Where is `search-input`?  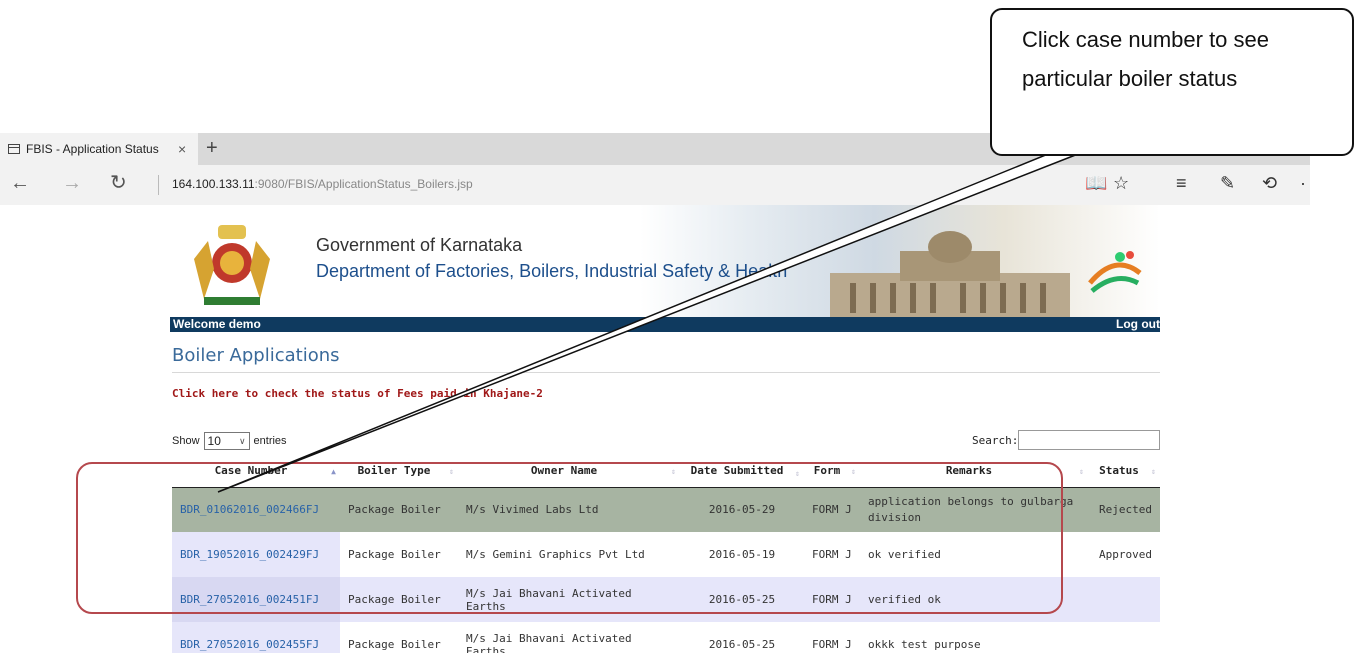 search-input is located at coordinates (1089, 440).